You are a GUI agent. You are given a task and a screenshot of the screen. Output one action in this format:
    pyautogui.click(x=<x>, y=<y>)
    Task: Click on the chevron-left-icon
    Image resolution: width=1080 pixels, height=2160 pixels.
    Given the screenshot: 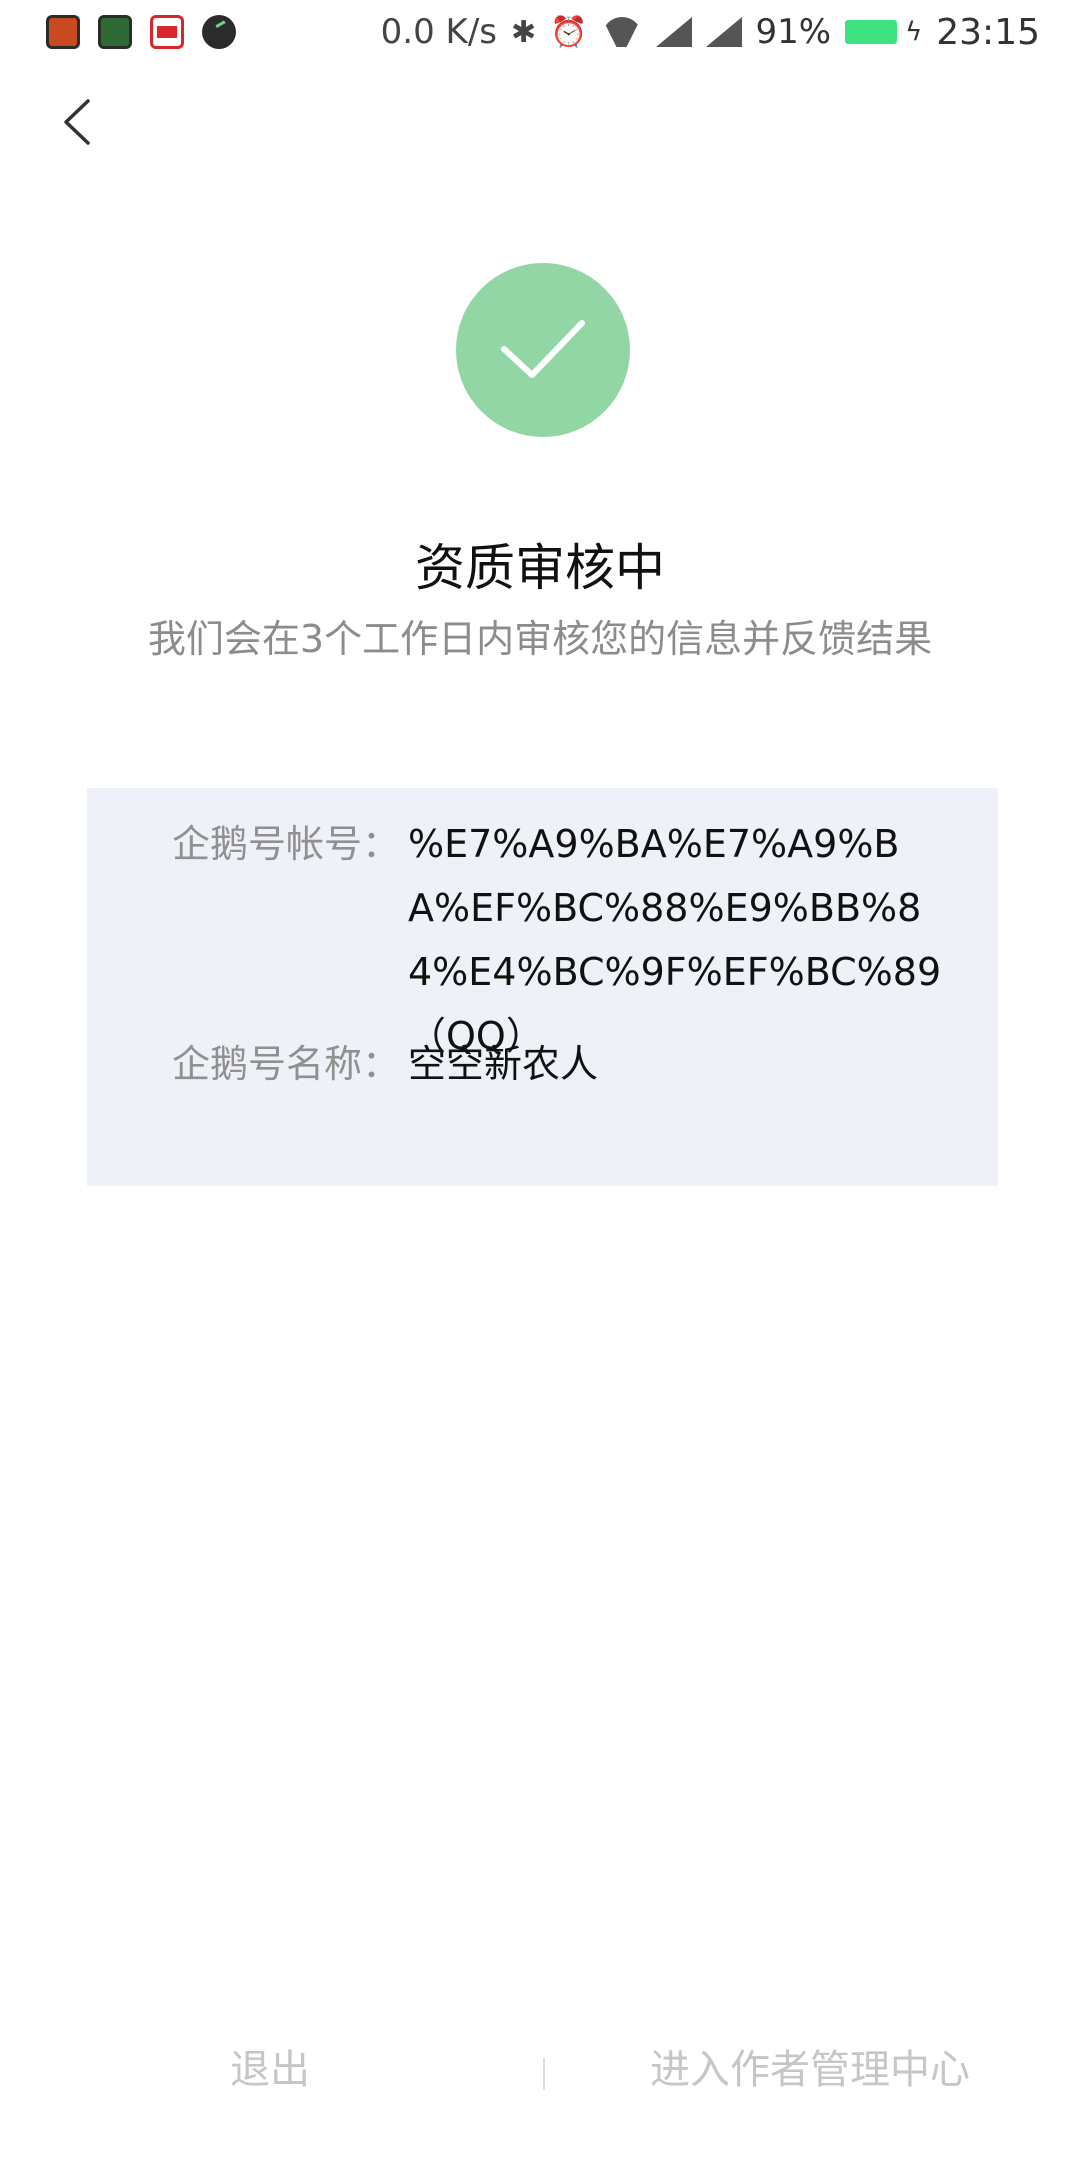 What is the action you would take?
    pyautogui.click(x=77, y=122)
    